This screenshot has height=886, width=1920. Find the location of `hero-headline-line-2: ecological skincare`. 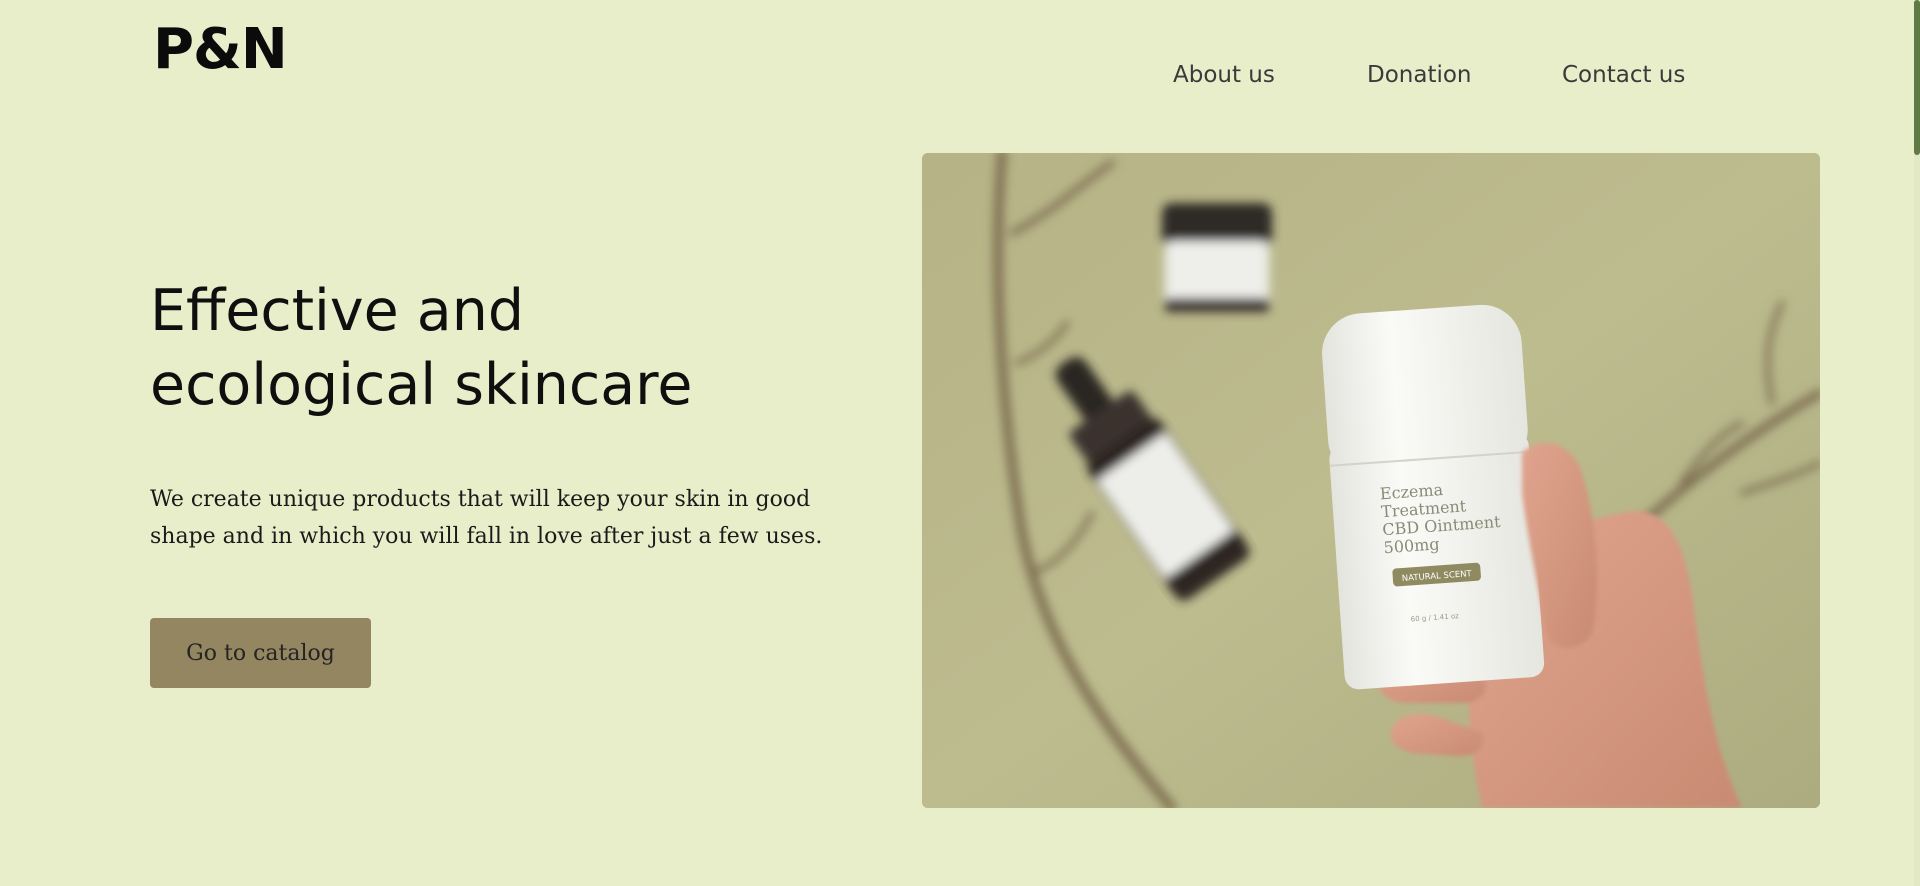

hero-headline-line-2: ecological skincare is located at coordinates (421, 385).